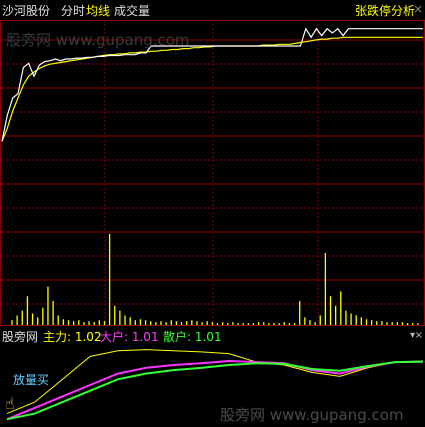 Image resolution: width=425 pixels, height=427 pixels. What do you see at coordinates (132, 10) in the screenshot?
I see `tab-volume: 成交量` at bounding box center [132, 10].